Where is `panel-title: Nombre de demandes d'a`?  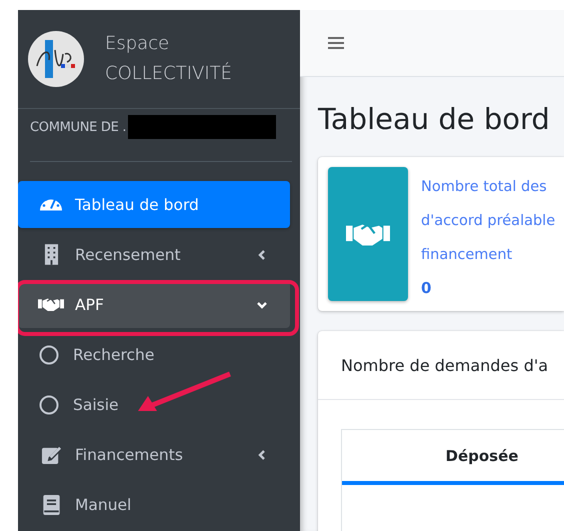 panel-title: Nombre de demandes d'a is located at coordinates (444, 365).